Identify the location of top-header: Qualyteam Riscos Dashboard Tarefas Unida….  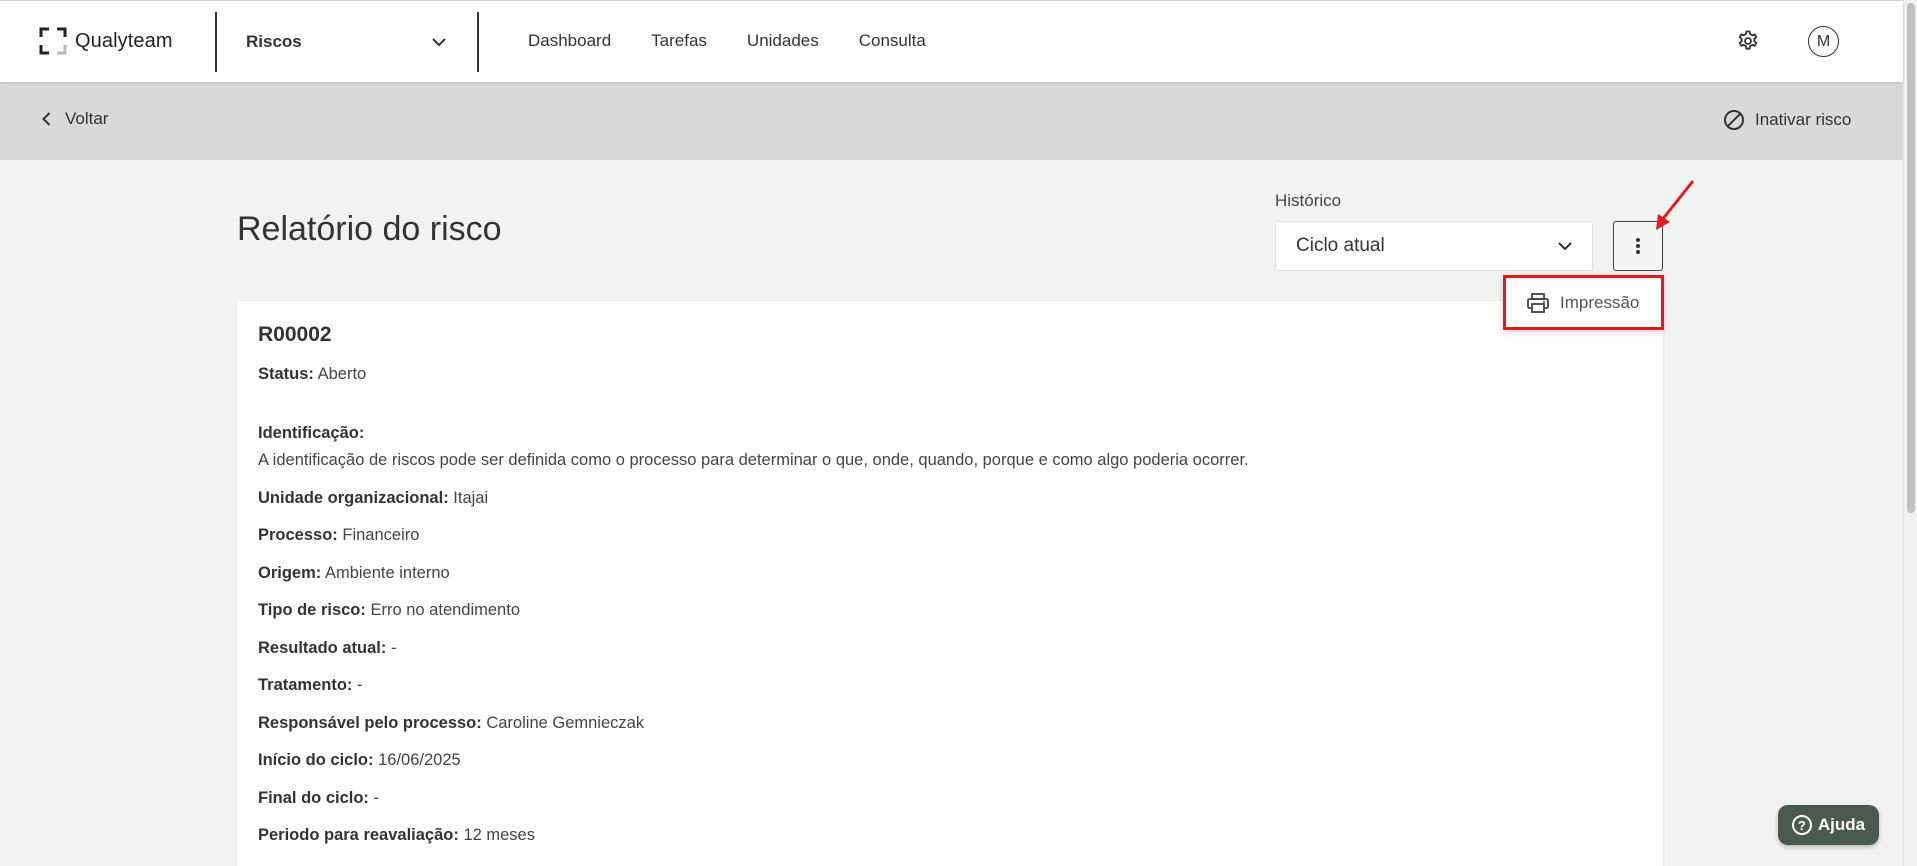
(951, 41).